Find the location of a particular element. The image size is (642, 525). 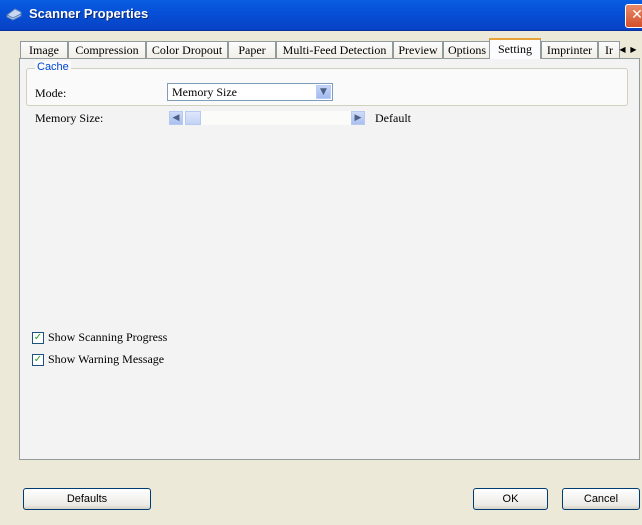

tab-image: Image is located at coordinates (44, 49).